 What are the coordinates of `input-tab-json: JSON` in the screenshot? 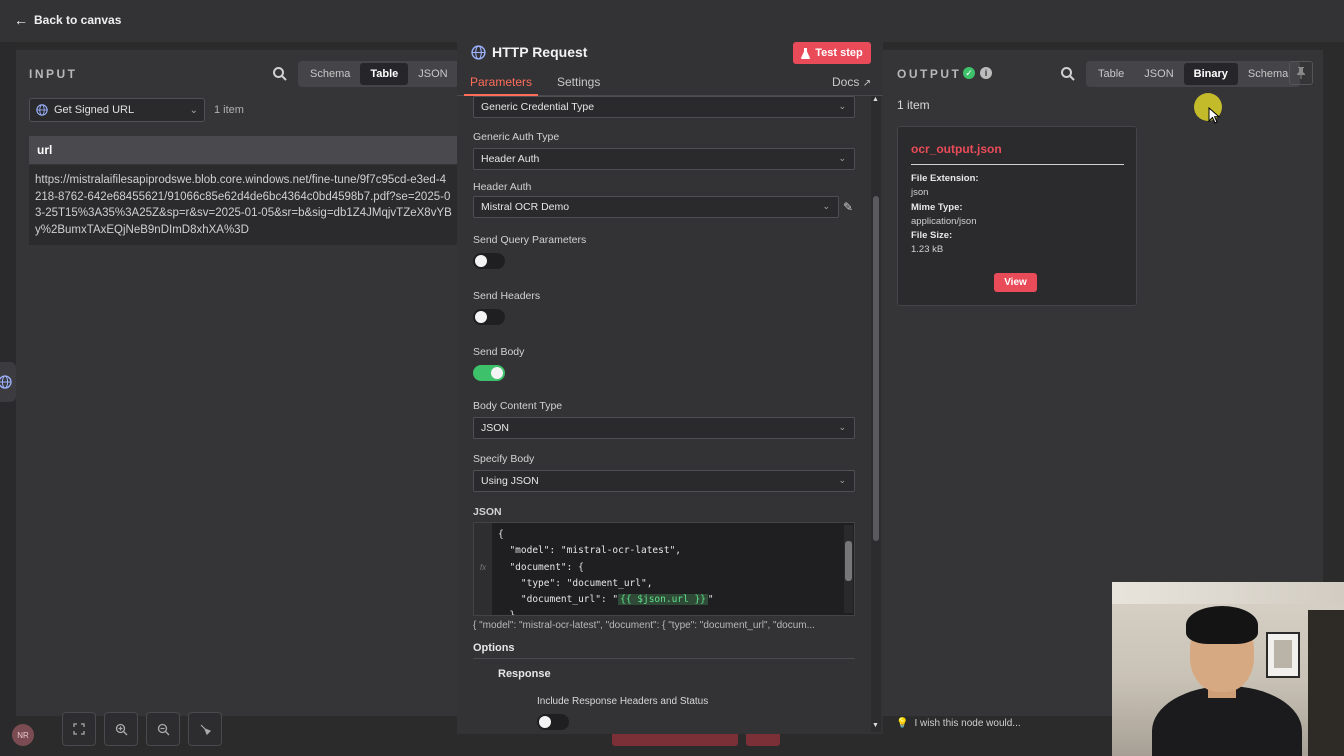 It's located at (432, 74).